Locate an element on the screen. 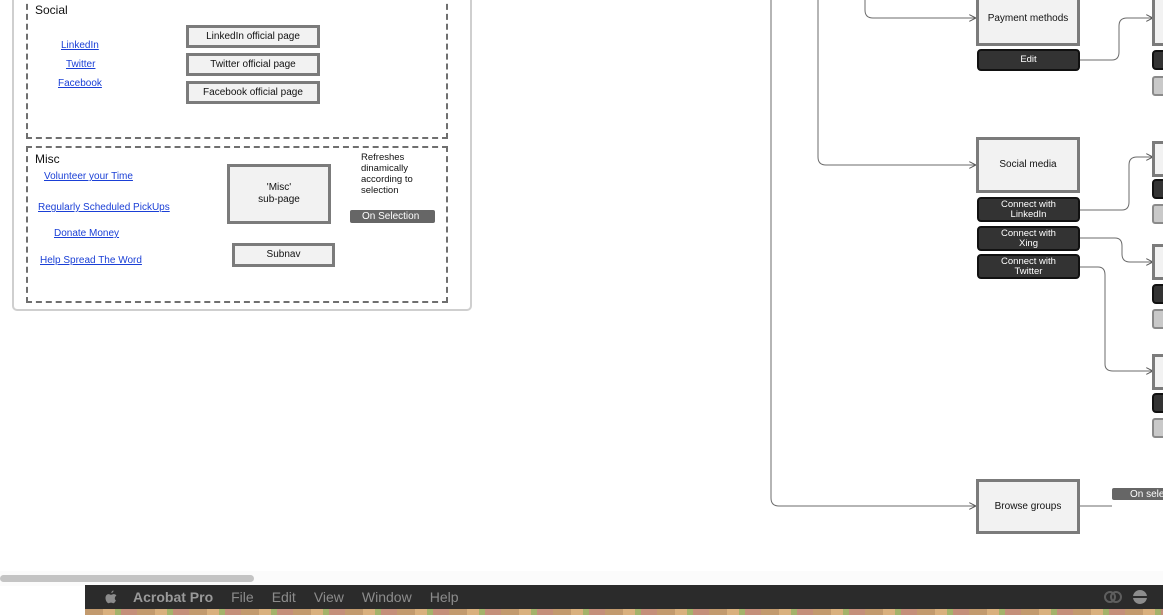  volunteer-link: Volunteer your Time is located at coordinates (88, 176).